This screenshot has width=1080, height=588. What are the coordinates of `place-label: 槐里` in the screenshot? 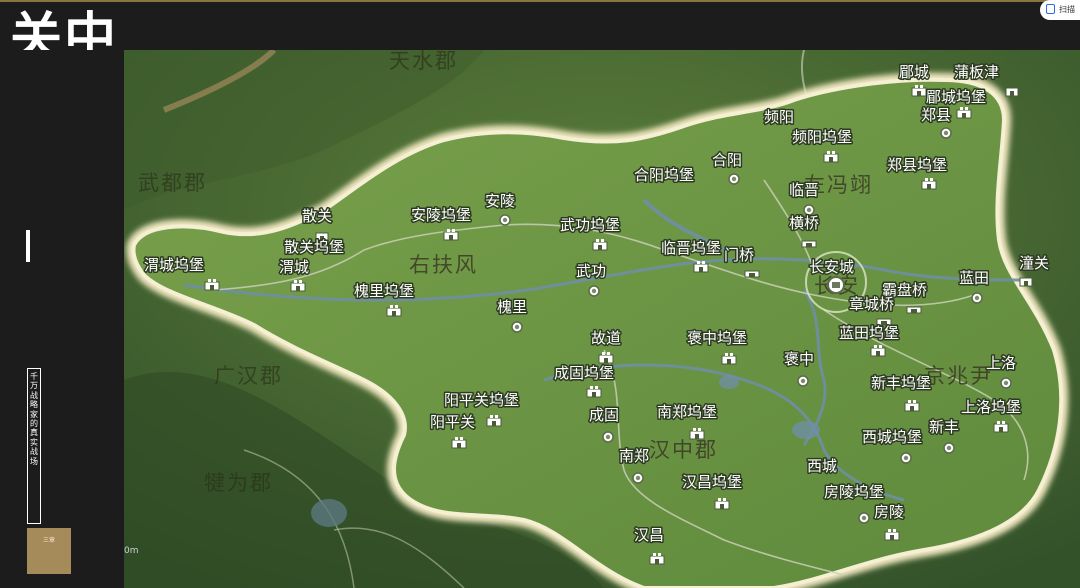 It's located at (512, 307).